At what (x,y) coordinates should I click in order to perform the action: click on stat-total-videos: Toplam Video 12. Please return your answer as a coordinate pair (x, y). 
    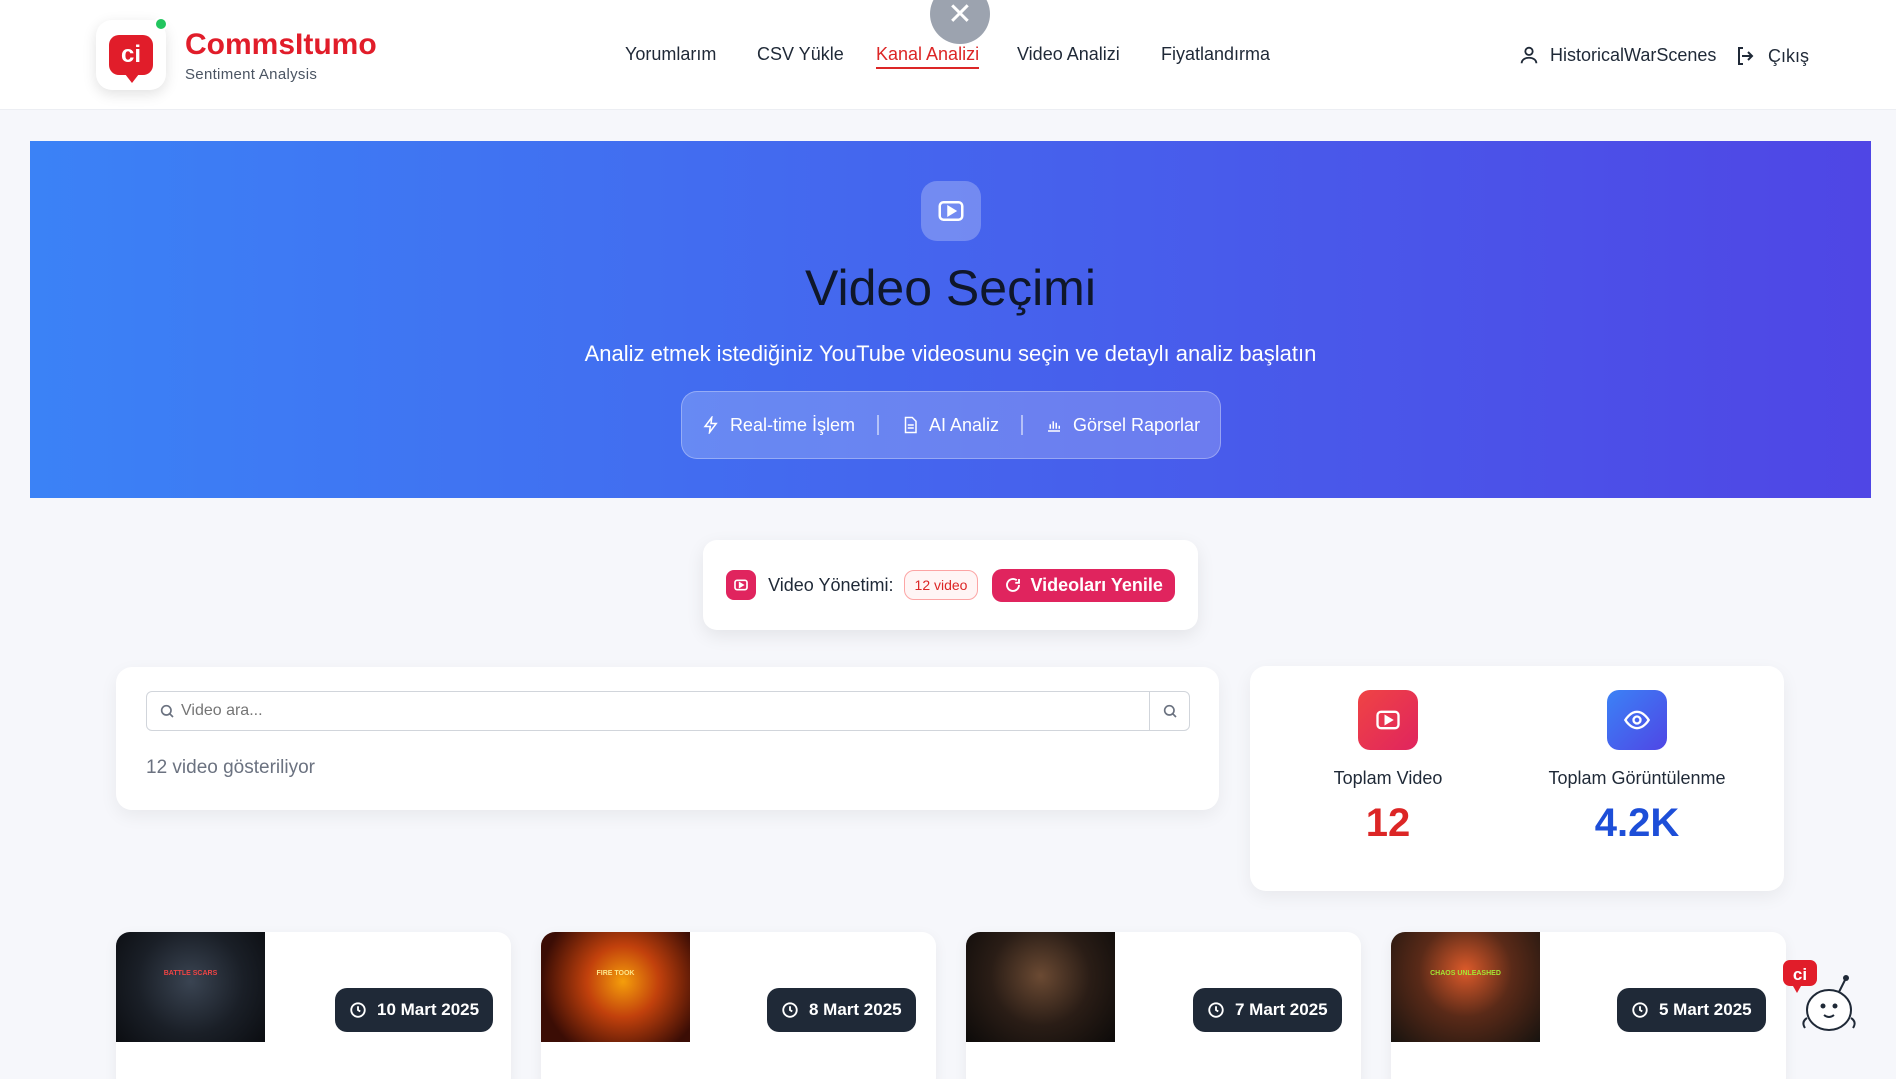
    Looking at the image, I should click on (1388, 768).